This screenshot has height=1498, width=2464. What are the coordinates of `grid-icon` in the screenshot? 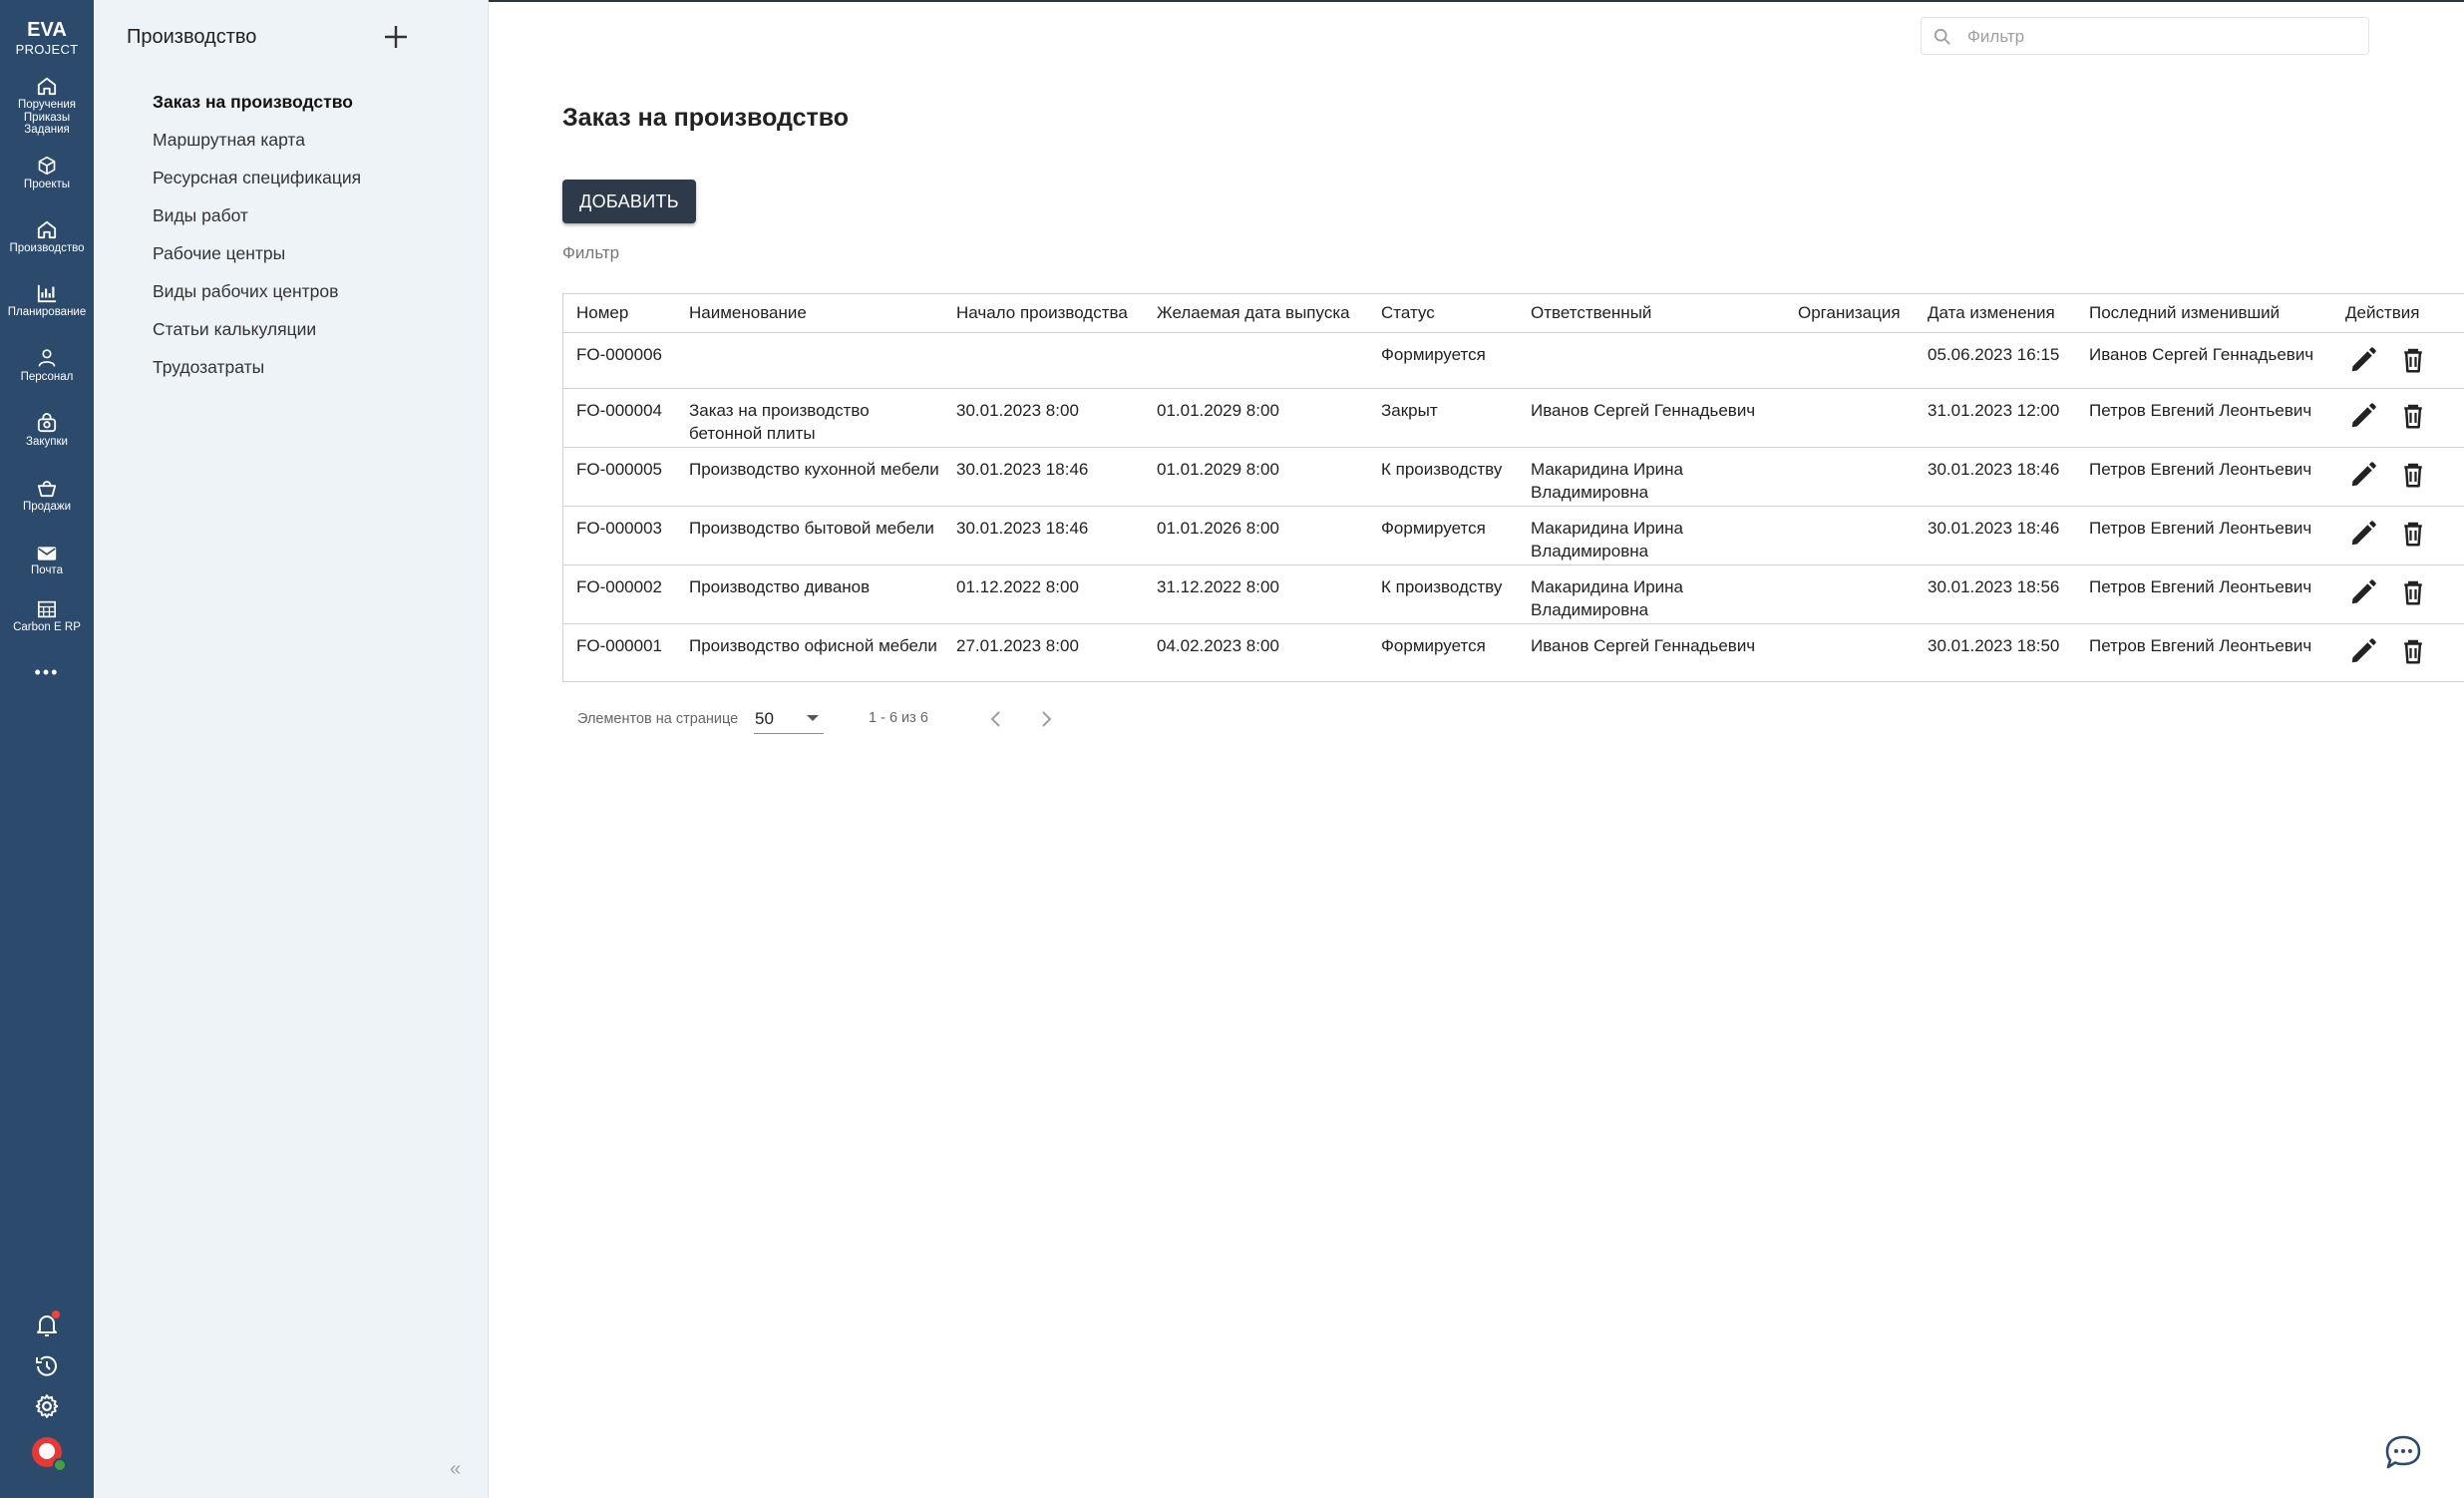 It's located at (47, 609).